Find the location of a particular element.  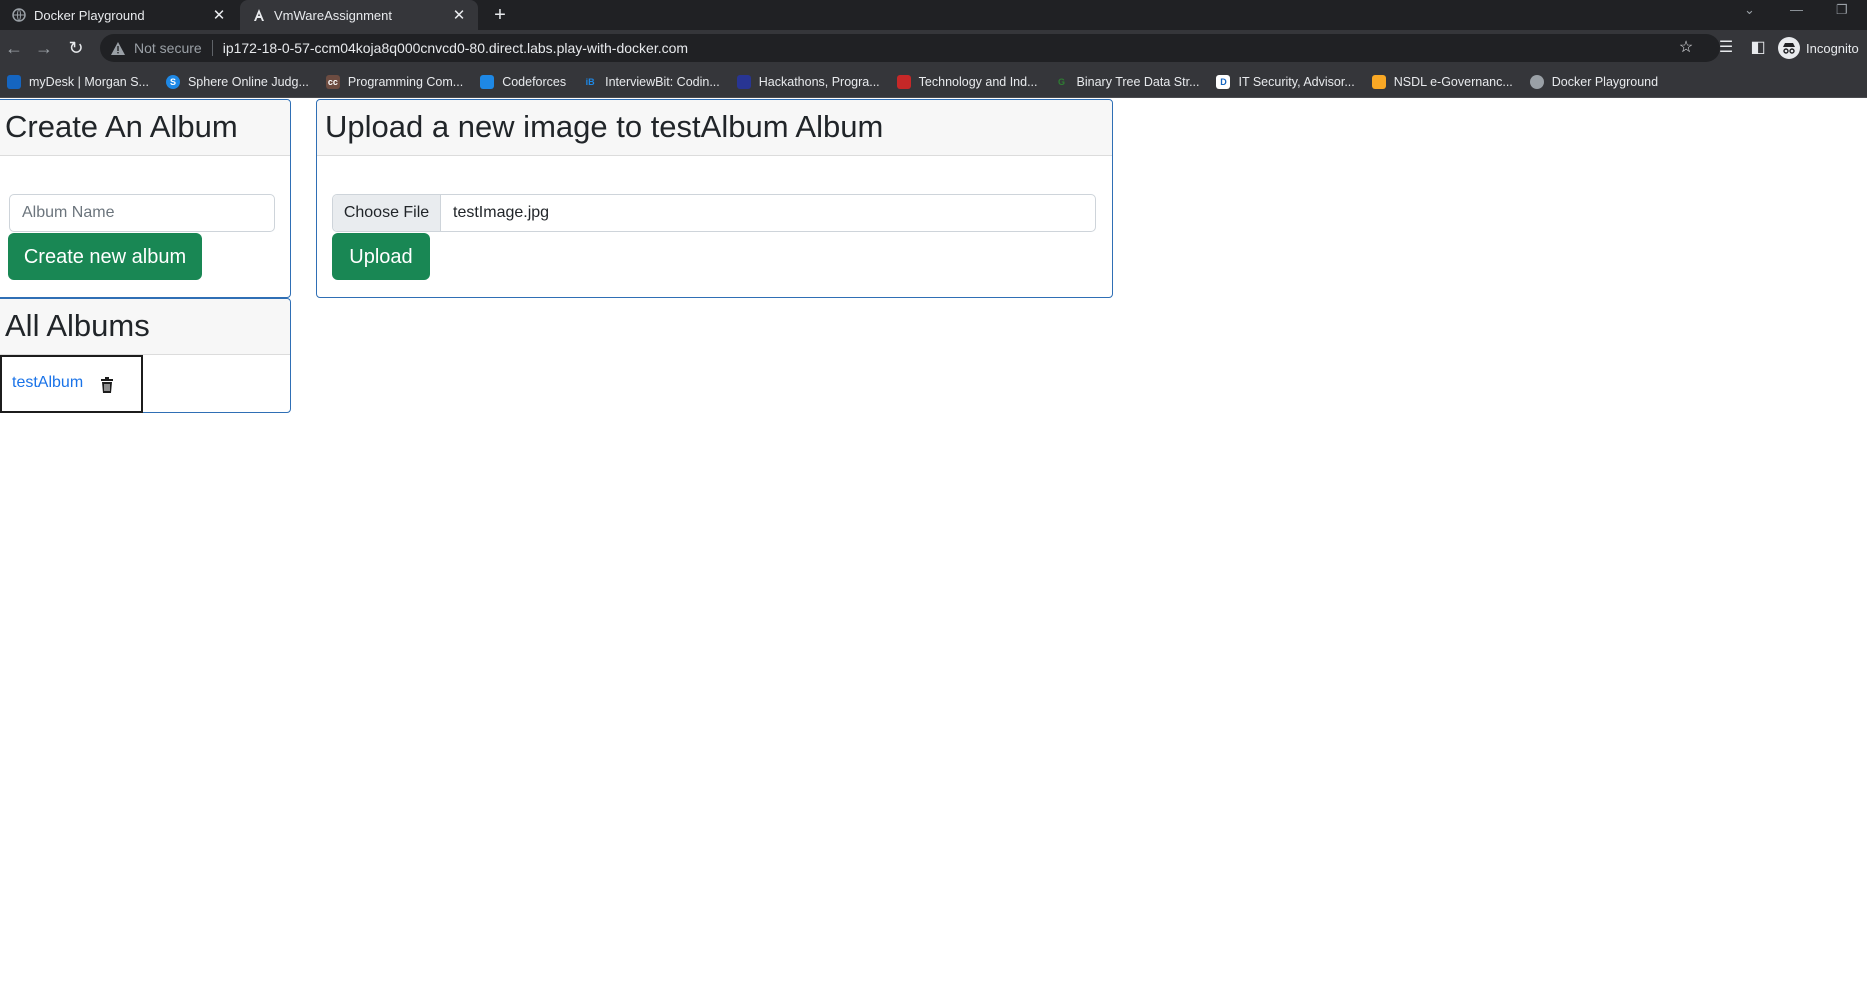

interviewbit-icon: iB is located at coordinates (590, 81).